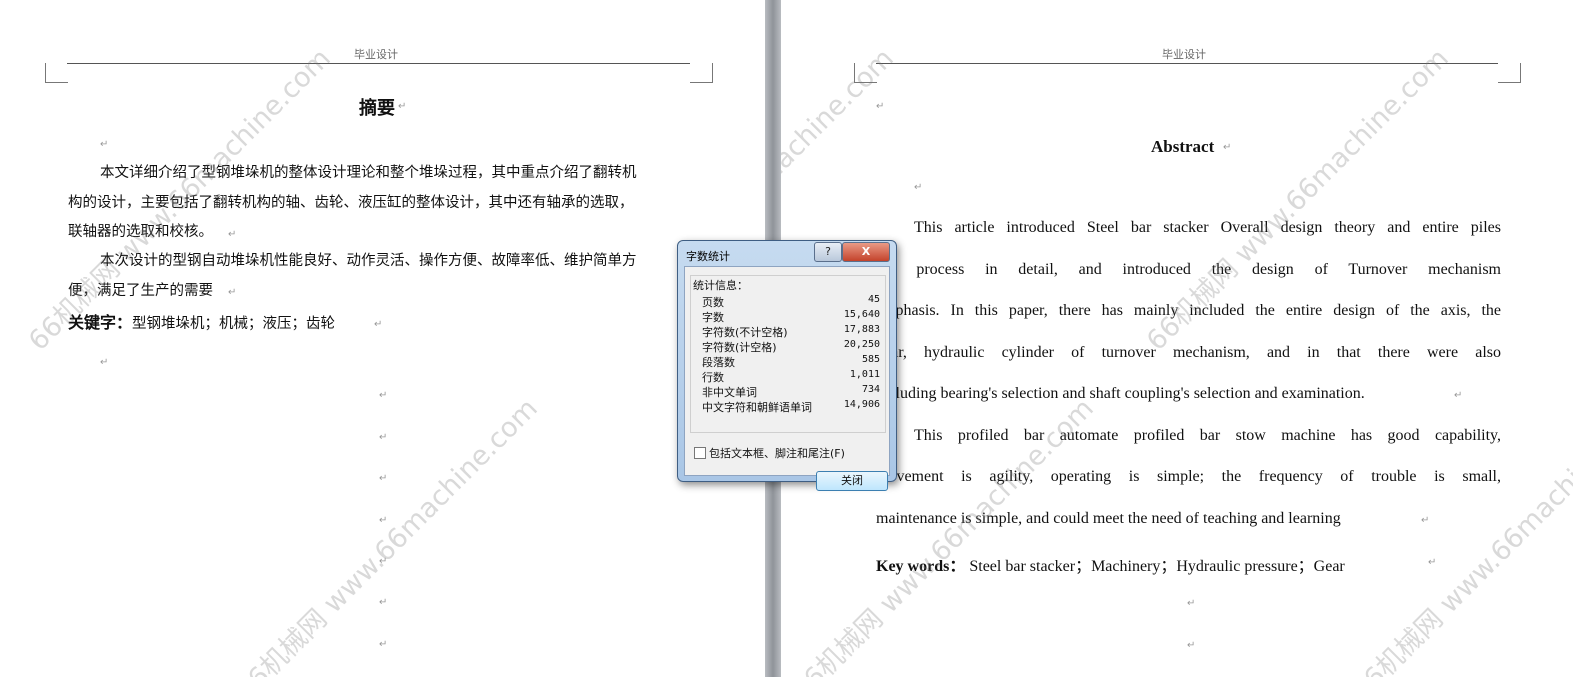 This screenshot has height=677, width=1573. What do you see at coordinates (234, 324) in the screenshot?
I see `keywords-value-cn: 型钢堆垛机；机械；液压；齿轮` at bounding box center [234, 324].